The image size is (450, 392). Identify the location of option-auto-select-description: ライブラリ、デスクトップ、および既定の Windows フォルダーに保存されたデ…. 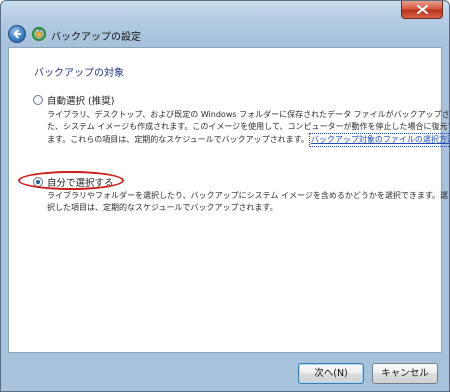
(248, 128).